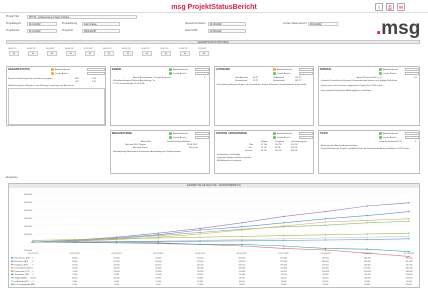 Image resolution: width=428 pixels, height=298 pixels. I want to click on ms-next-label: Nächster MS / Zielwert, so click(136, 145).